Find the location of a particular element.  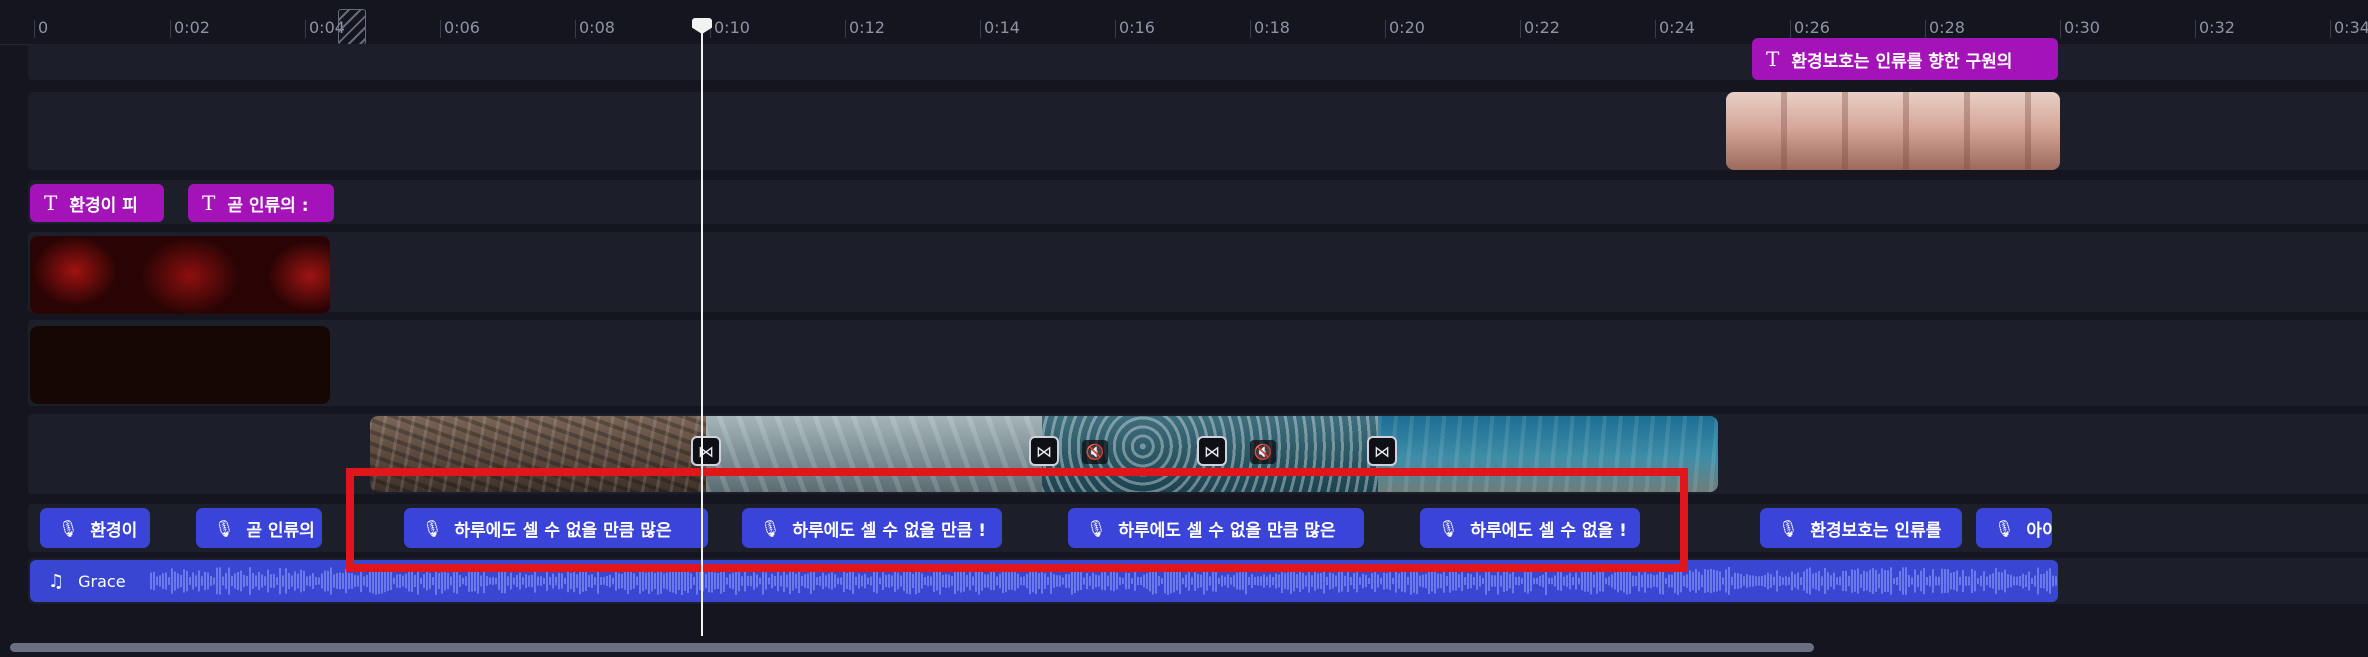

text-clip: T 환경보호는 인류를 향한 구원의 is located at coordinates (1905, 59).